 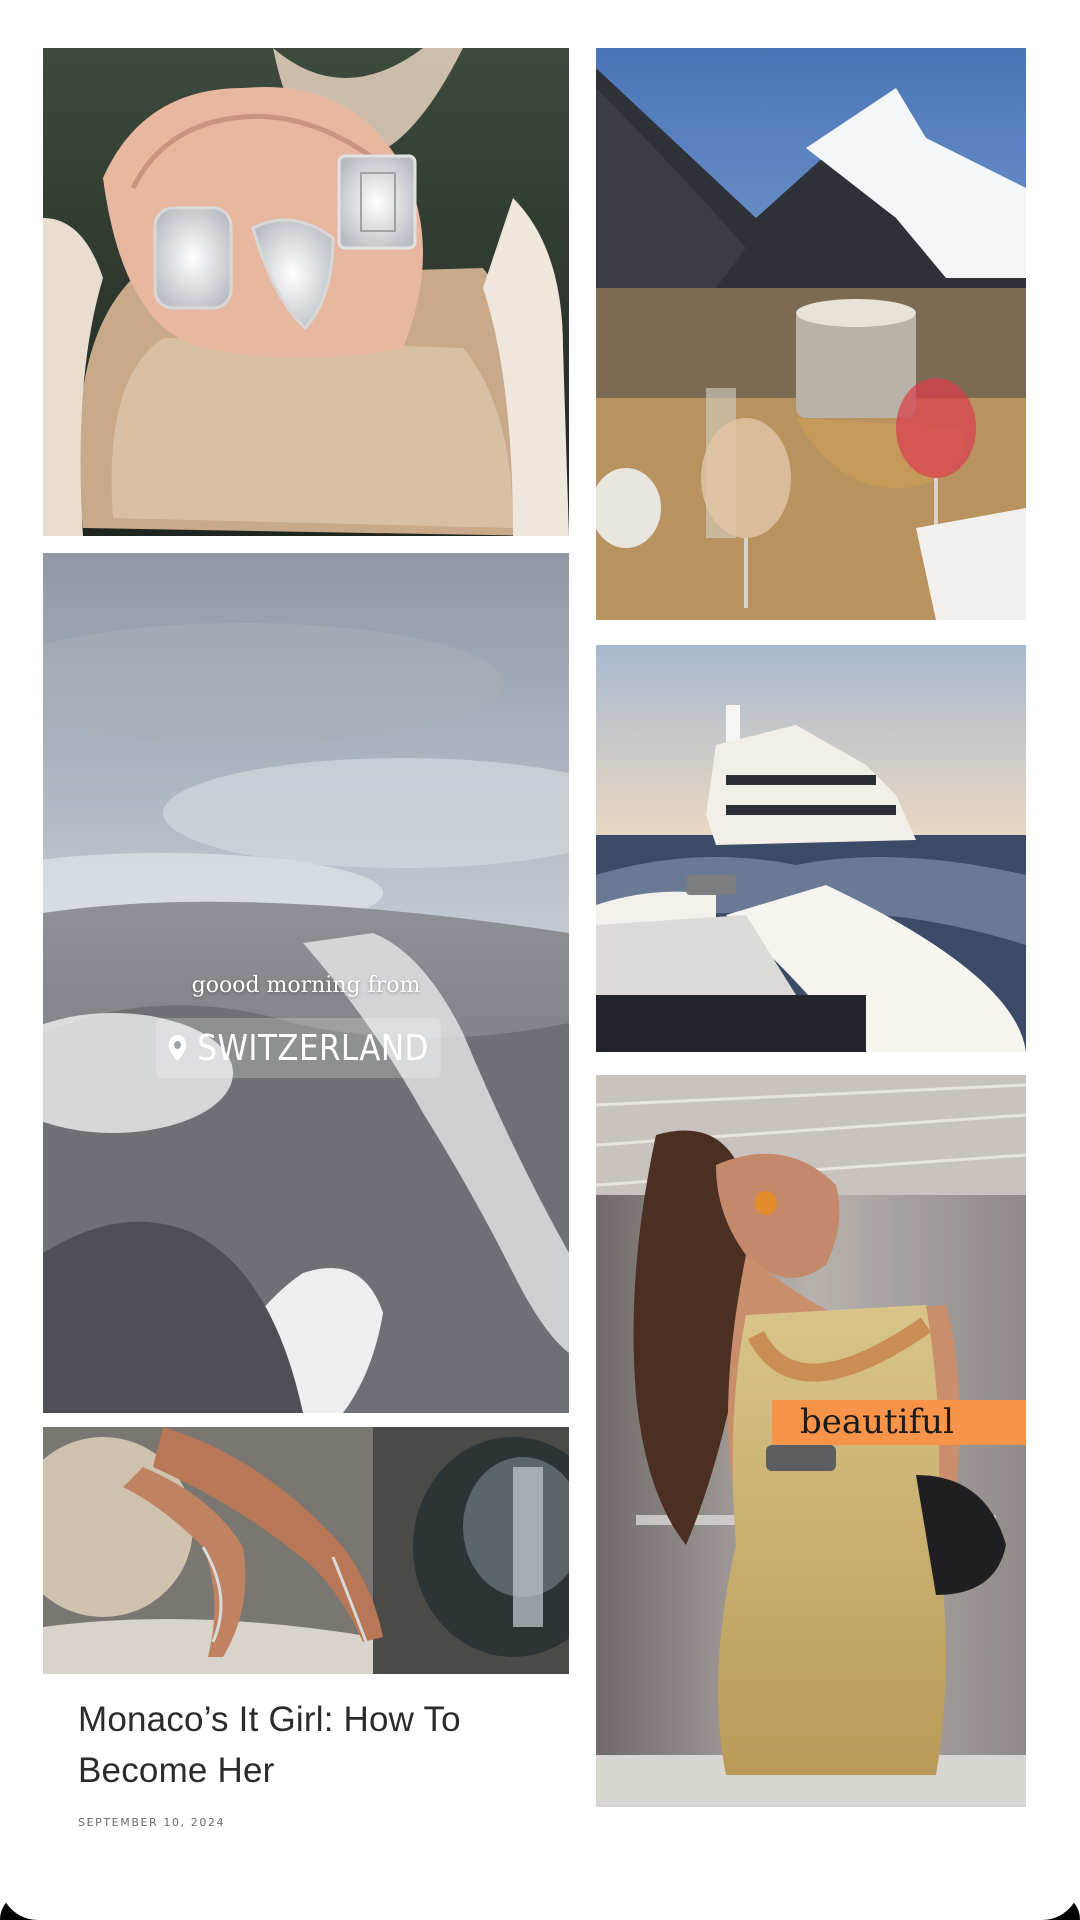 I want to click on matterhorn-table-photo, so click(x=811, y=334).